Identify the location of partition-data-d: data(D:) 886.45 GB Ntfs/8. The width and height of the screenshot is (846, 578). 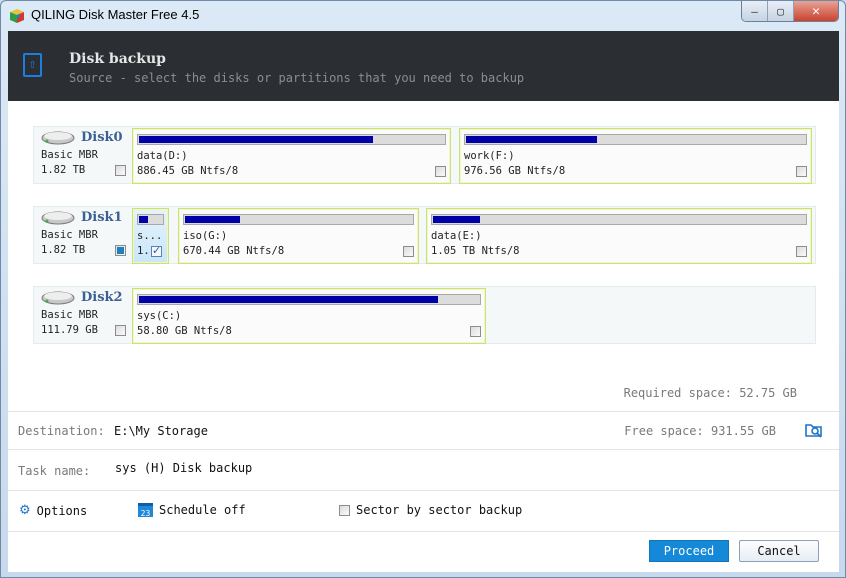
(291, 156).